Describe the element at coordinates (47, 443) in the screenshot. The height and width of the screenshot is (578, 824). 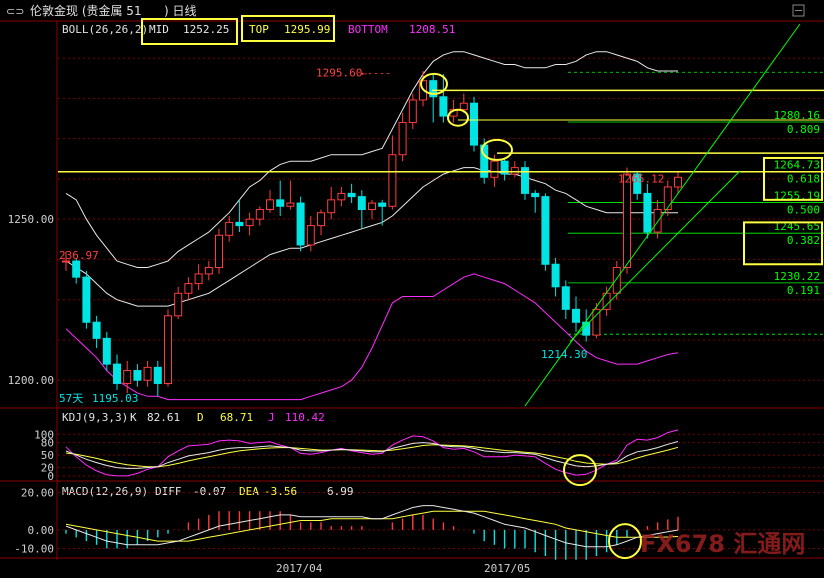
I see `kdj-tick-label: 80` at that location.